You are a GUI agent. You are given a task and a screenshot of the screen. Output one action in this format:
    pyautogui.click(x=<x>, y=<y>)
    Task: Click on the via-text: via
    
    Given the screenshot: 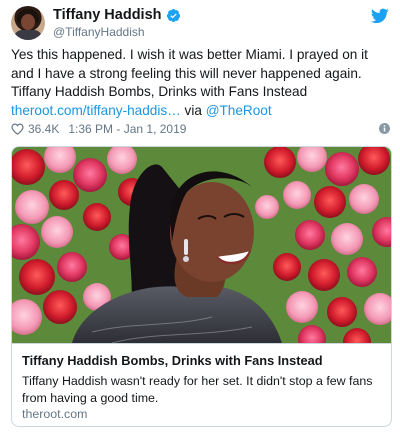 What is the action you would take?
    pyautogui.click(x=193, y=110)
    